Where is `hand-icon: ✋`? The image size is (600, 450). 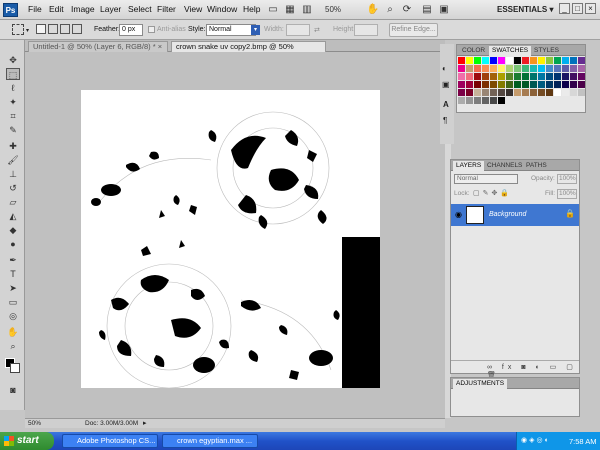 hand-icon: ✋ is located at coordinates (373, 10).